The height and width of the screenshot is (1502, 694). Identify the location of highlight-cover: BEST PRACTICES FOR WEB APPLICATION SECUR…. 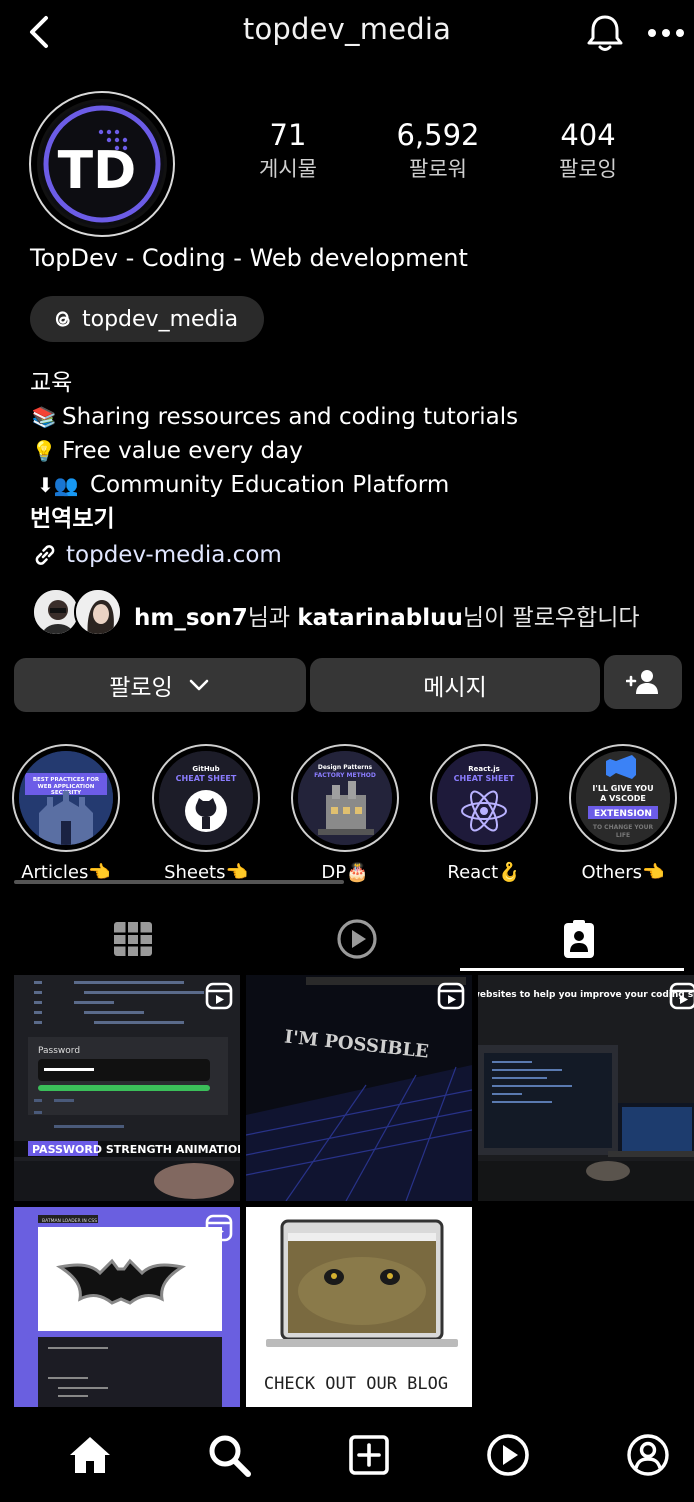
(66, 798).